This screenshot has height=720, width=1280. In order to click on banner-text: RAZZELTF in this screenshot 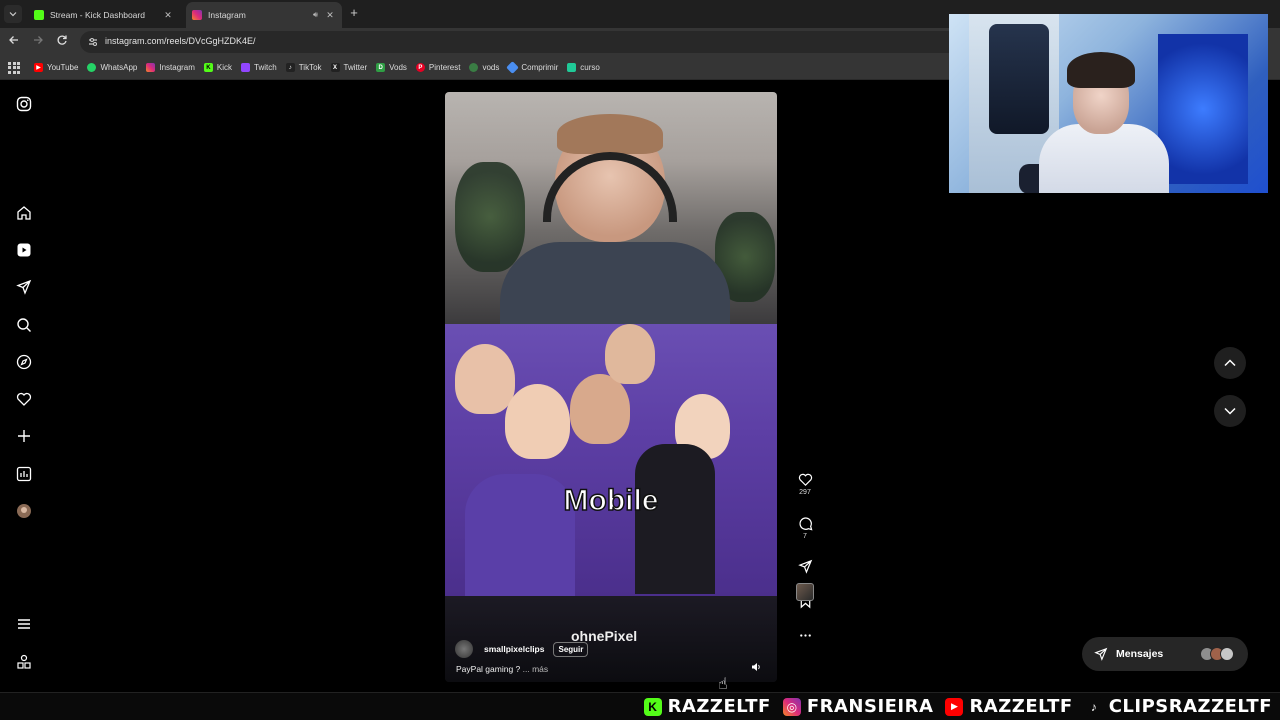, I will do `click(719, 706)`.